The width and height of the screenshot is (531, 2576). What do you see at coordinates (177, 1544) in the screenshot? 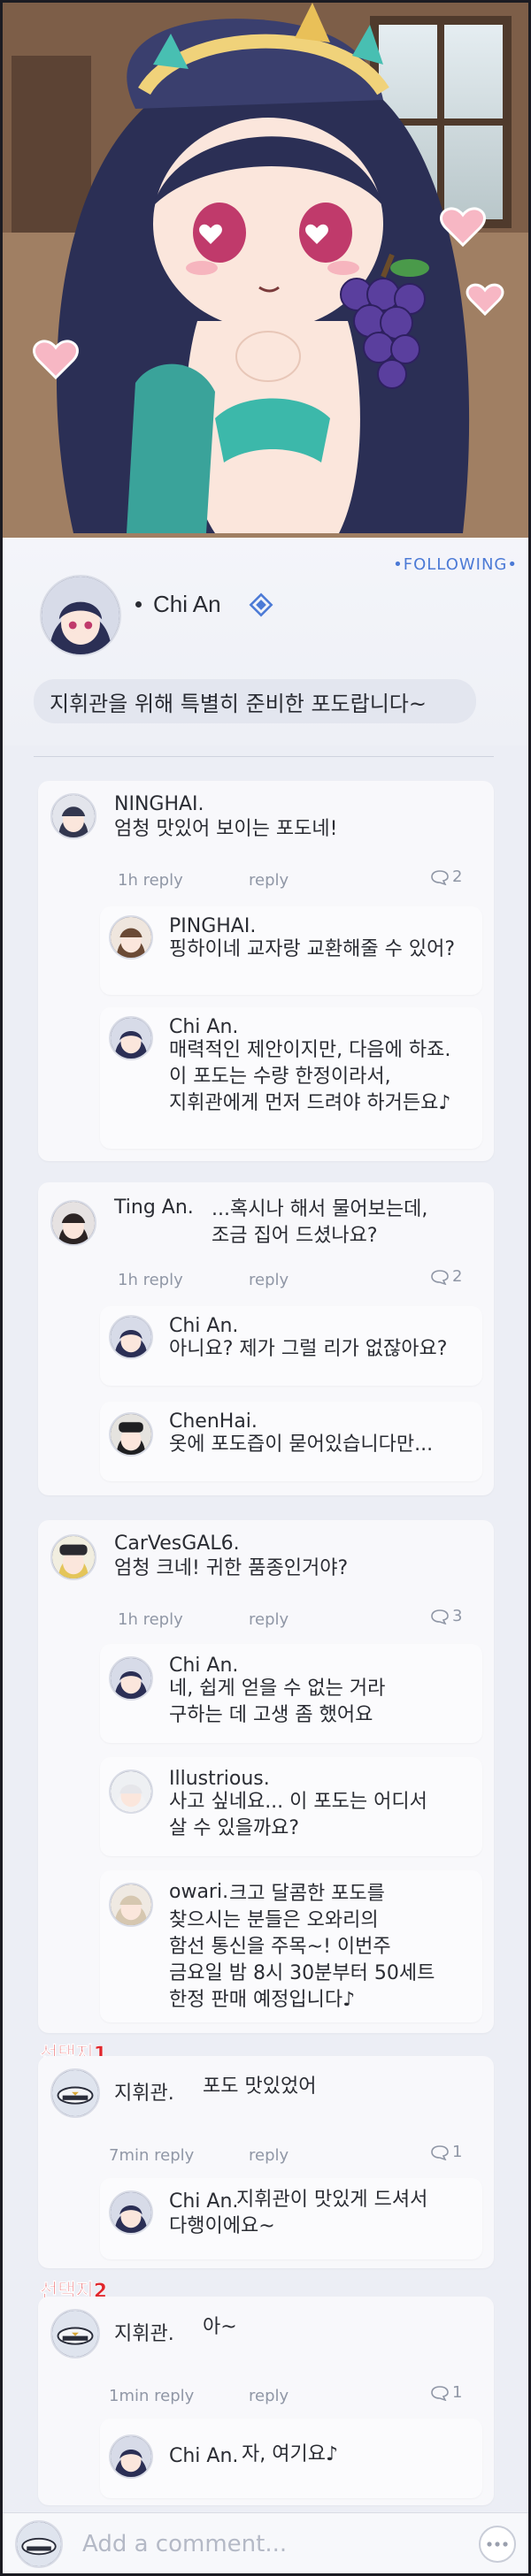
I see `comment-author: CarVesGAL6.` at bounding box center [177, 1544].